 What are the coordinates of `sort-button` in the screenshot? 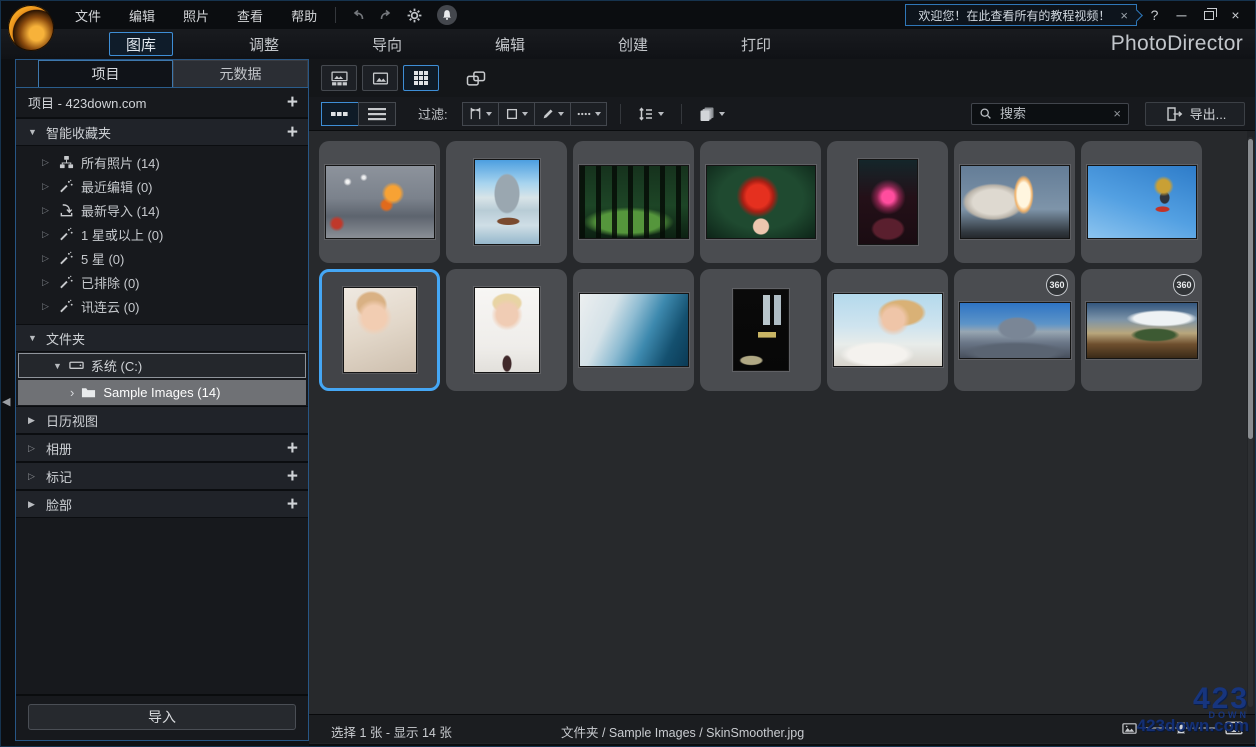 It's located at (651, 114).